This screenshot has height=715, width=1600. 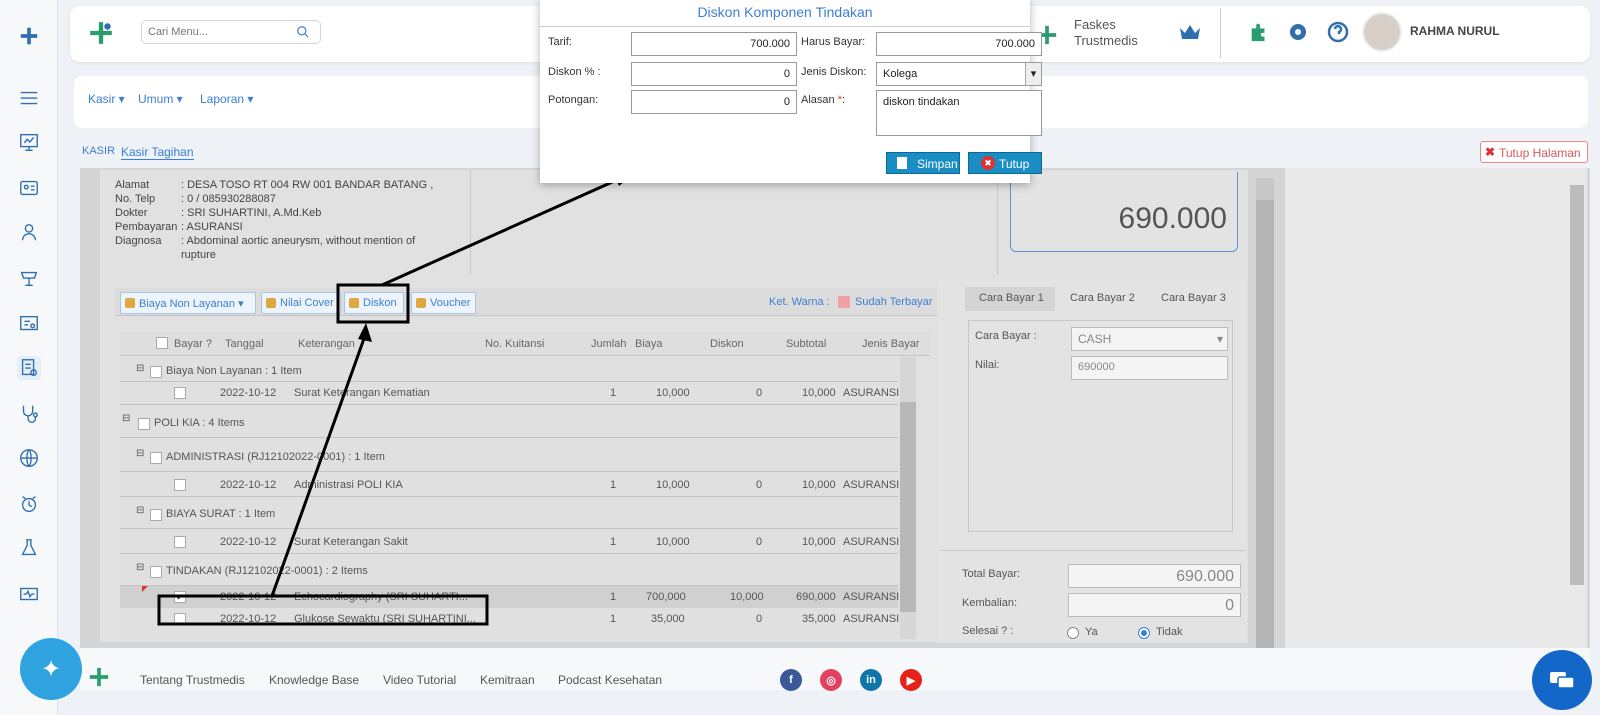 I want to click on jenis-diskon-select: Kolega ▾, so click(x=959, y=74).